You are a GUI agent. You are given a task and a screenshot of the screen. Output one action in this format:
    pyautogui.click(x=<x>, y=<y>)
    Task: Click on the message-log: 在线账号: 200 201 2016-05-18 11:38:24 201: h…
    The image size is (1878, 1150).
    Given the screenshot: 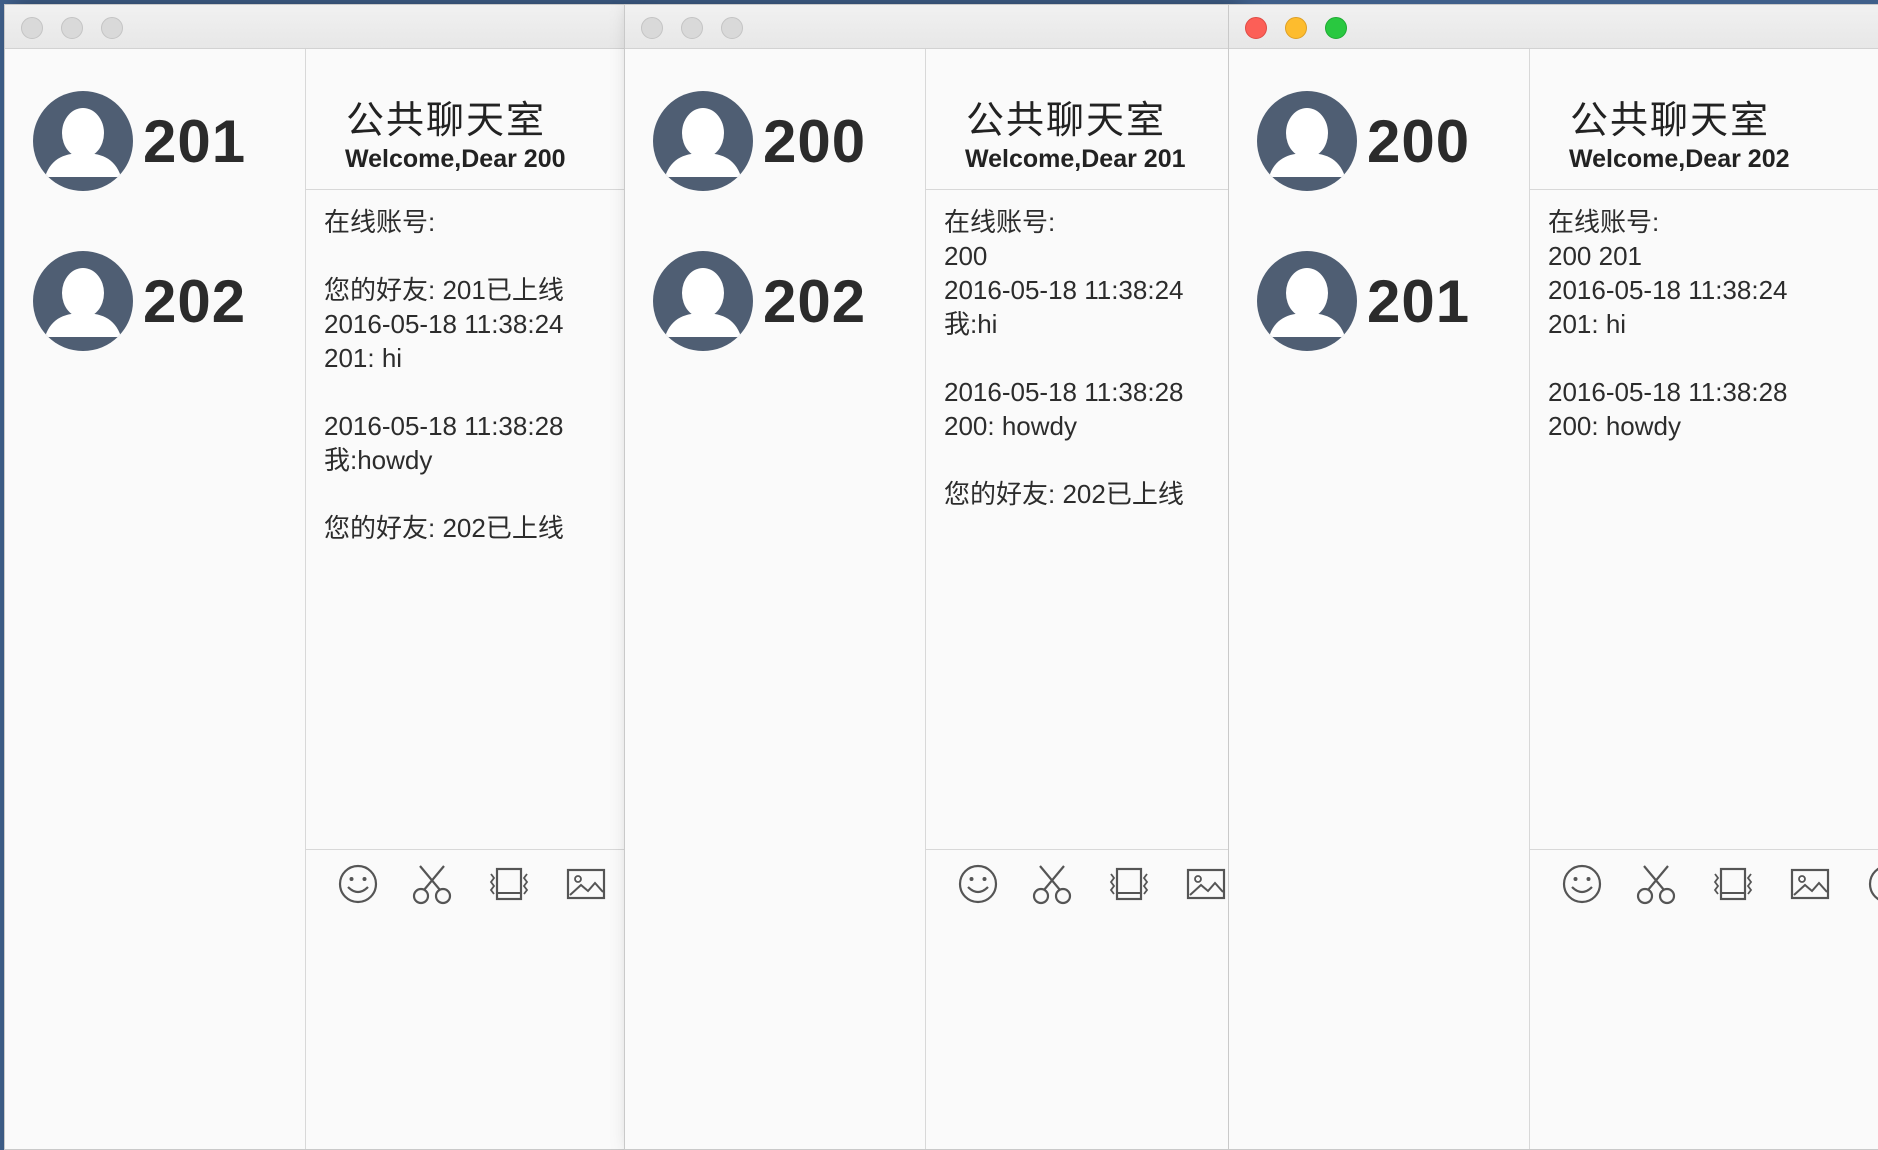 What is the action you would take?
    pyautogui.click(x=1713, y=525)
    